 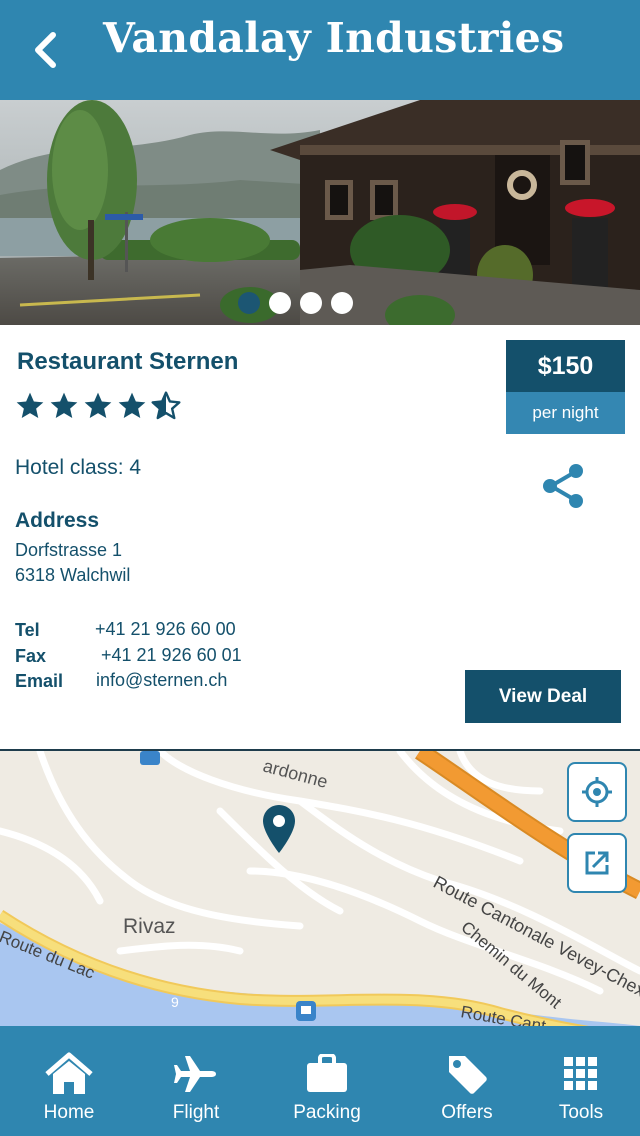 I want to click on star-rating, so click(x=98, y=406).